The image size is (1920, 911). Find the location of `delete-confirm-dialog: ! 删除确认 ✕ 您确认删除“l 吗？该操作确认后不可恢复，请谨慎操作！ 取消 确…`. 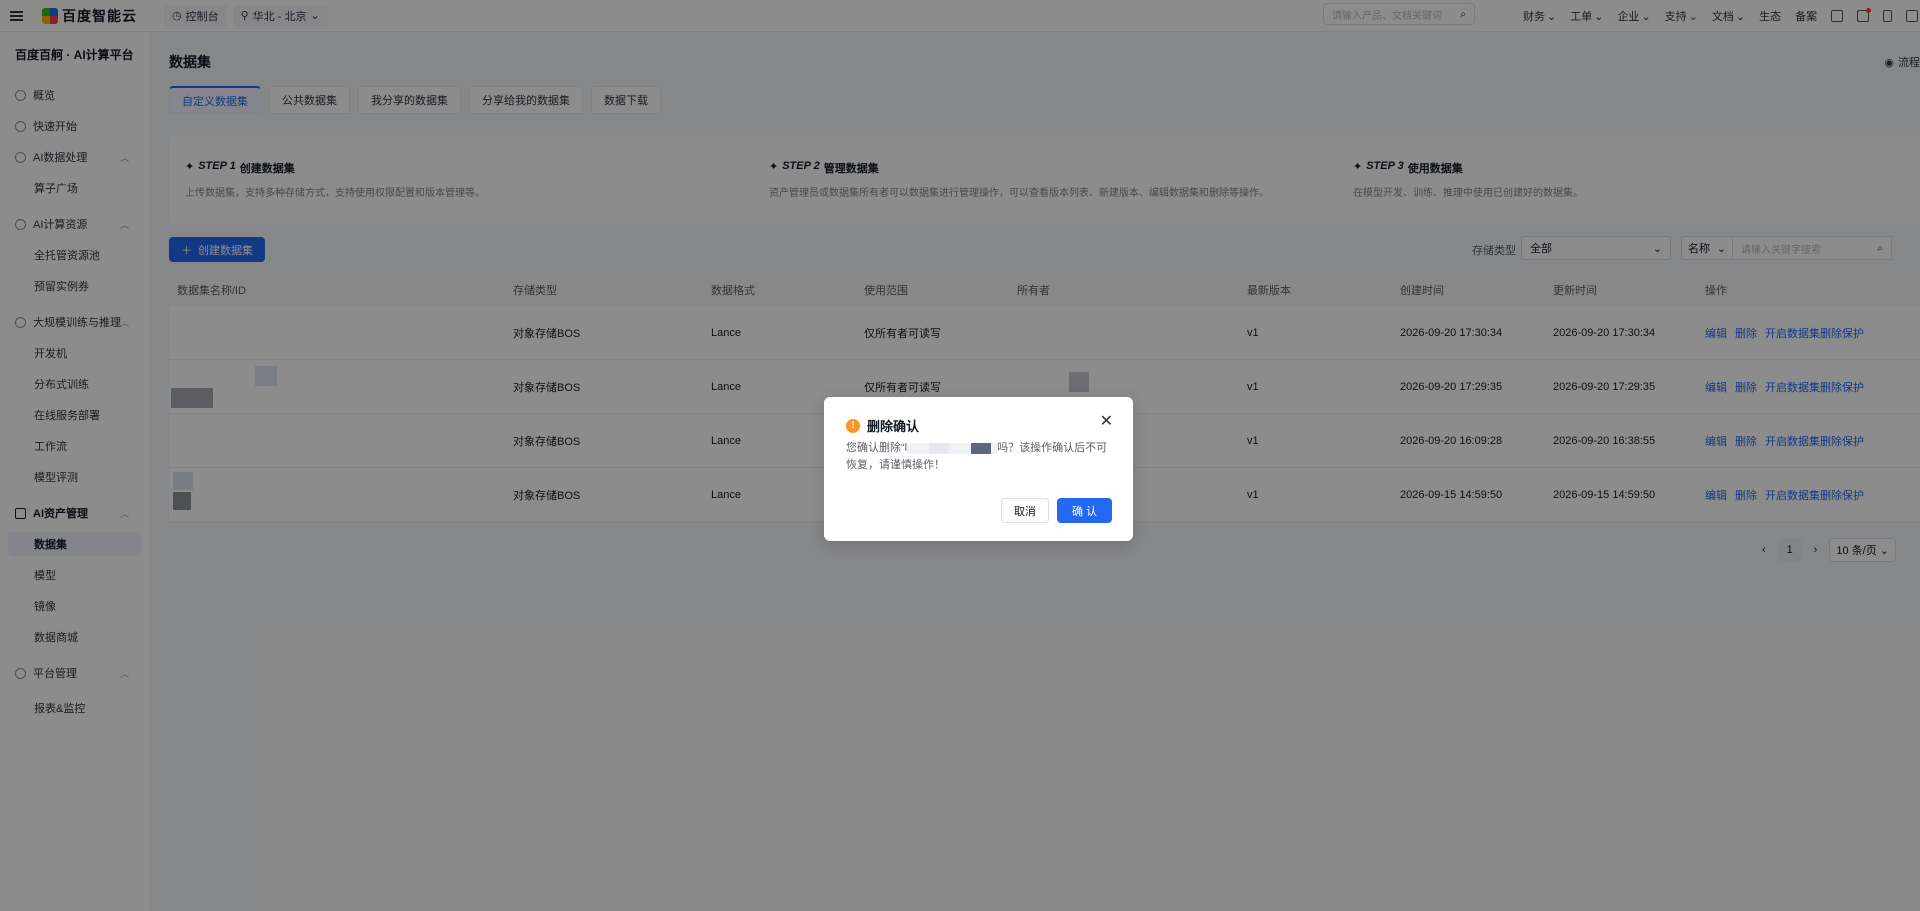

delete-confirm-dialog: ! 删除确认 ✕ 您确认删除“l 吗？该操作确认后不可恢复，请谨慎操作！ 取消 确… is located at coordinates (978, 469).